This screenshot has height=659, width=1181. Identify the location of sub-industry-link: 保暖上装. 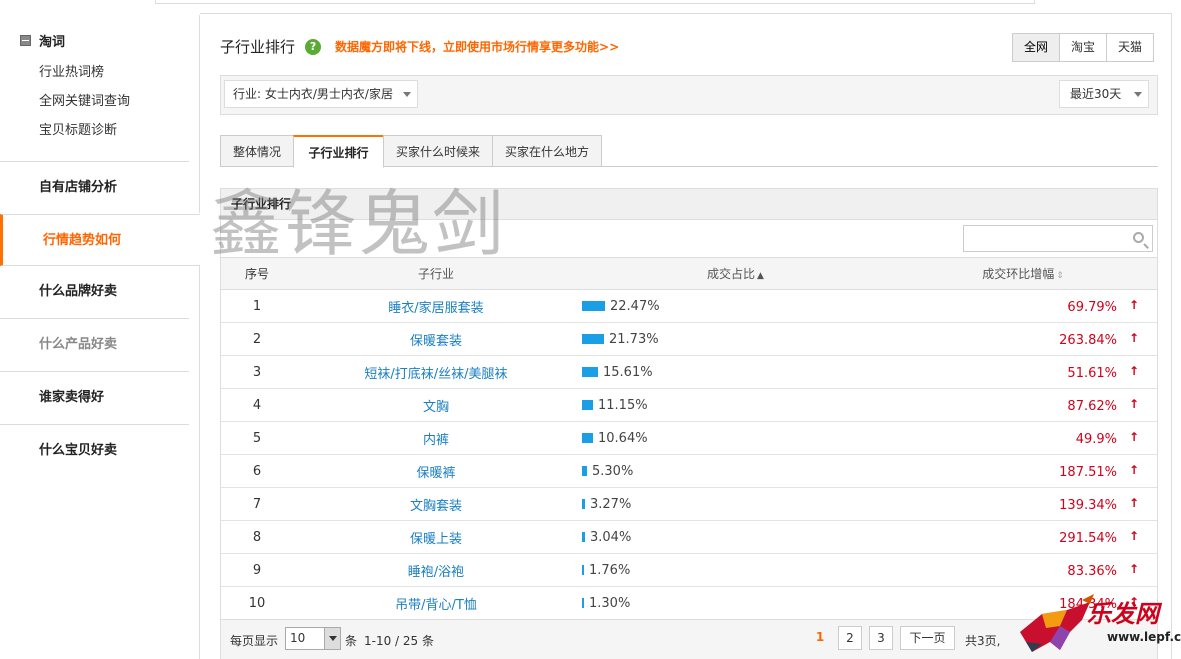
(436, 539).